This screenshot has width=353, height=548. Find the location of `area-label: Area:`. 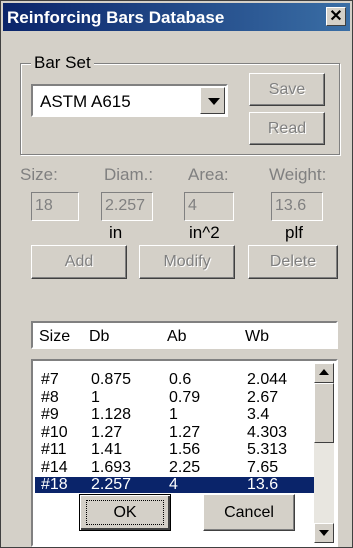

area-label: Area: is located at coordinates (208, 174).